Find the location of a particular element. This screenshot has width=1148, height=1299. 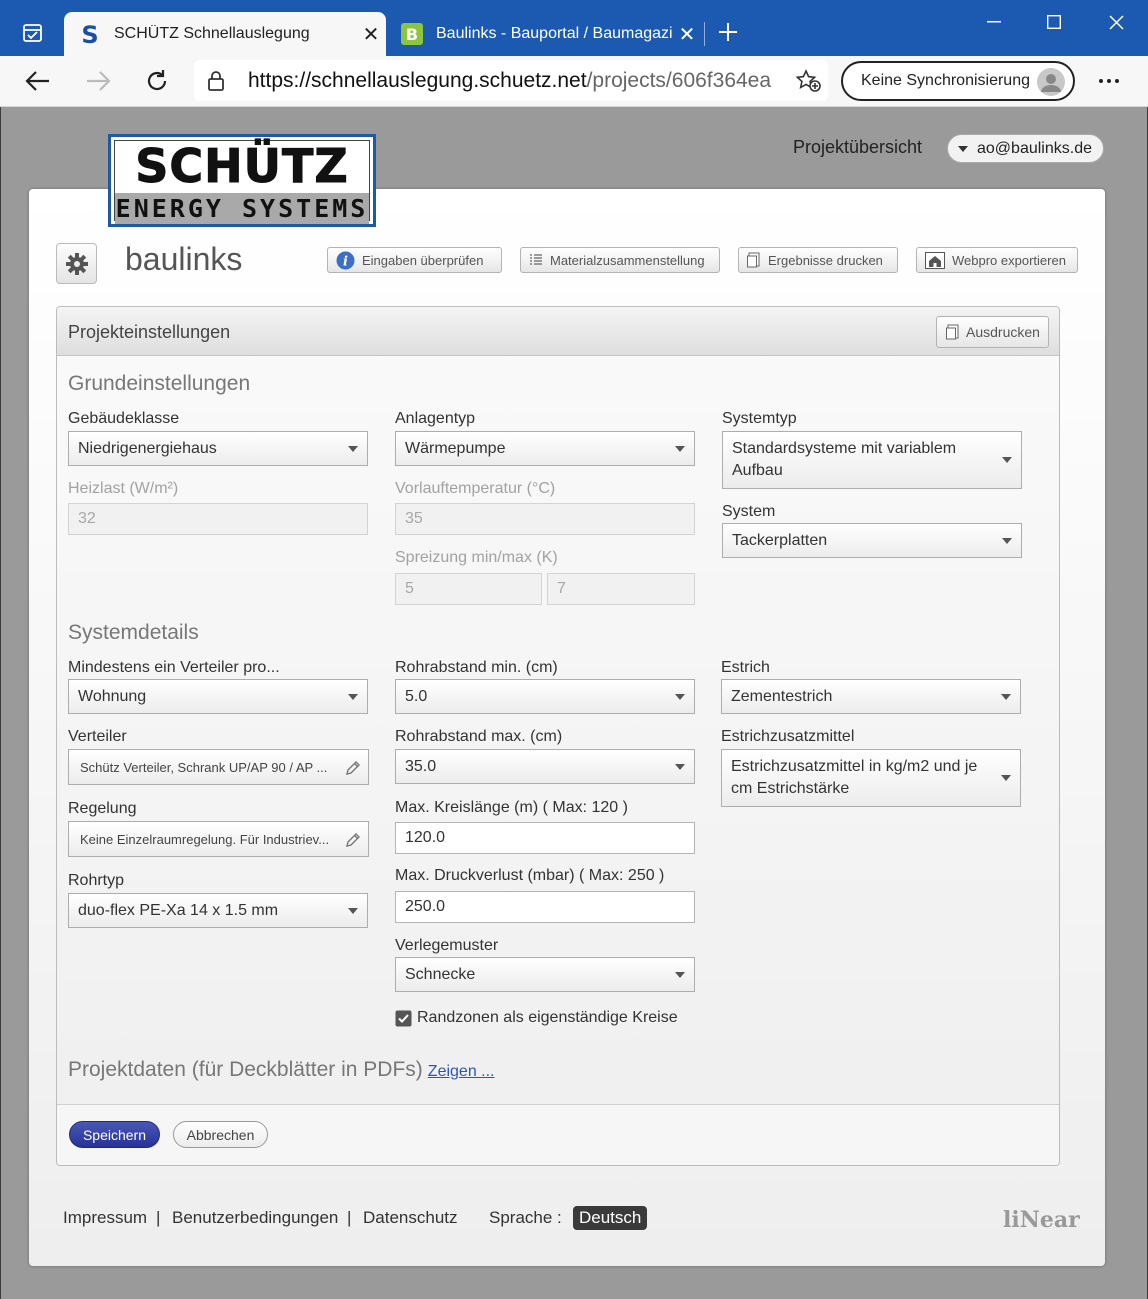

new-tab-icon is located at coordinates (728, 32).